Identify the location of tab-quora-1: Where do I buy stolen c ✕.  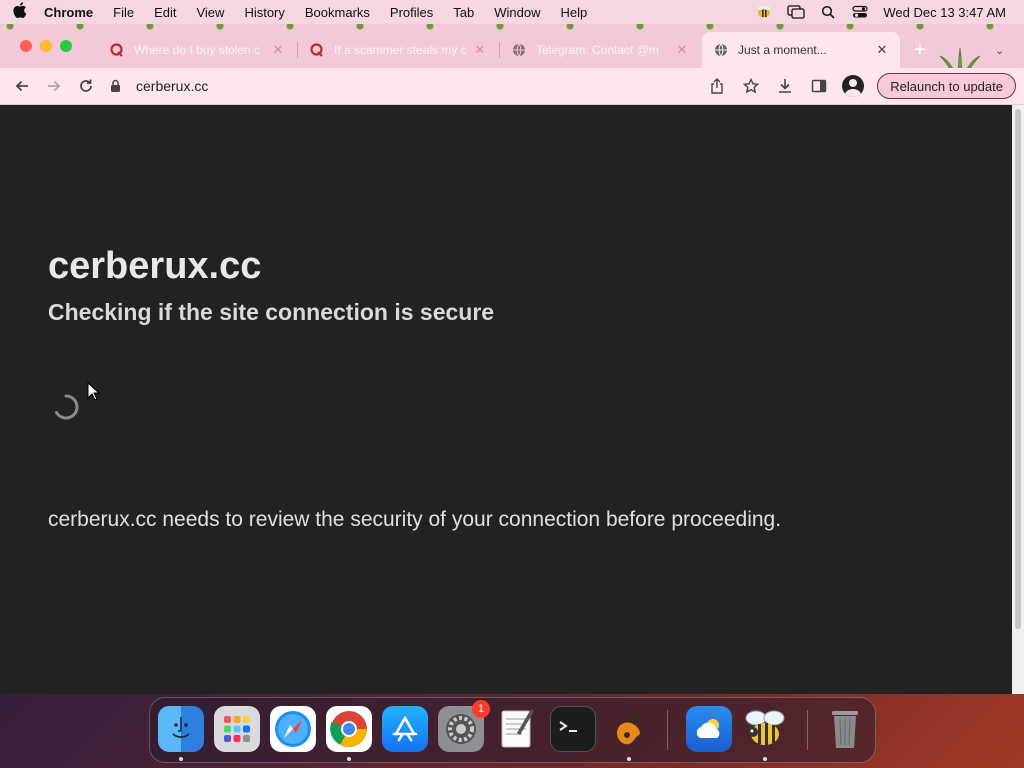
(197, 50).